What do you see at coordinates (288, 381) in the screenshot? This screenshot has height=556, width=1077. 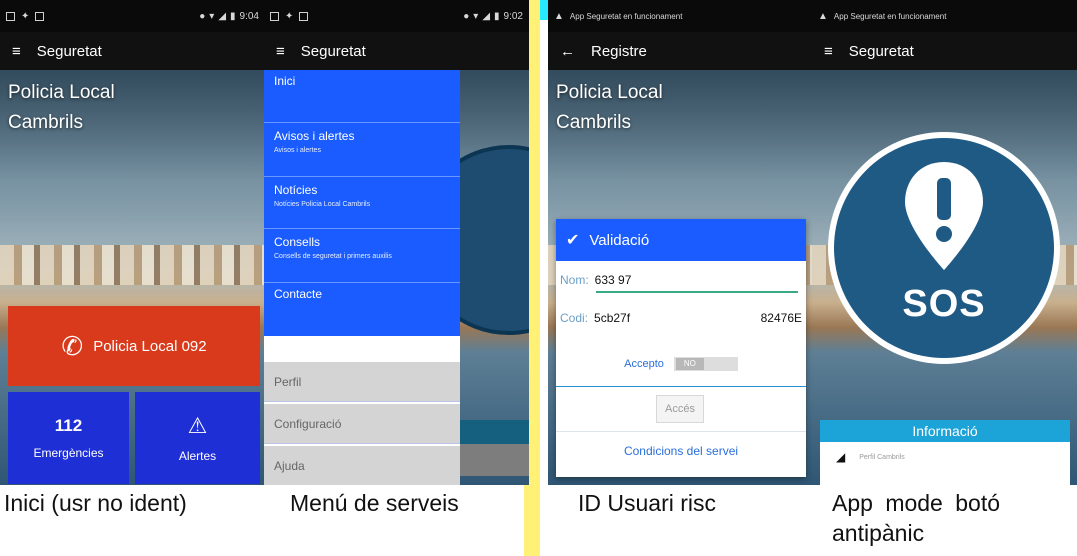 I see `menu-item-label: Perfil` at bounding box center [288, 381].